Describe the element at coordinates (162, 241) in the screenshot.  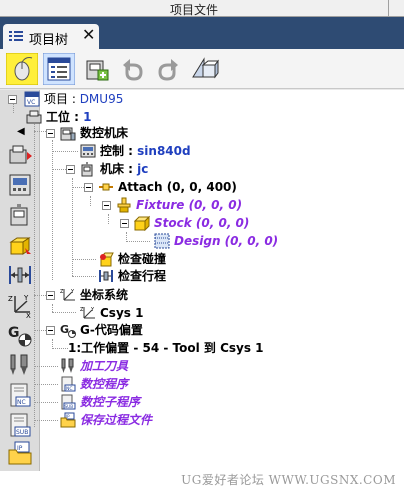
I see `design-icon` at that location.